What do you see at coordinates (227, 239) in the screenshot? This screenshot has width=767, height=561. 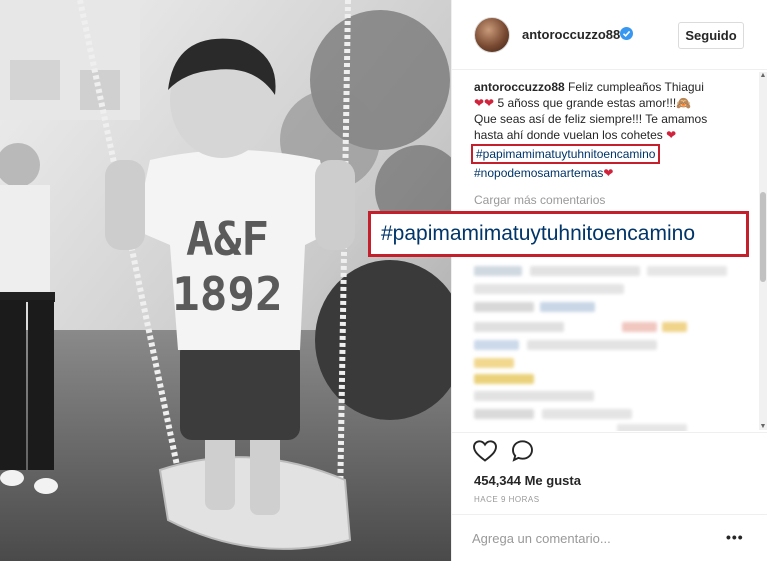 I see `shirt-text-line1: A&F` at bounding box center [227, 239].